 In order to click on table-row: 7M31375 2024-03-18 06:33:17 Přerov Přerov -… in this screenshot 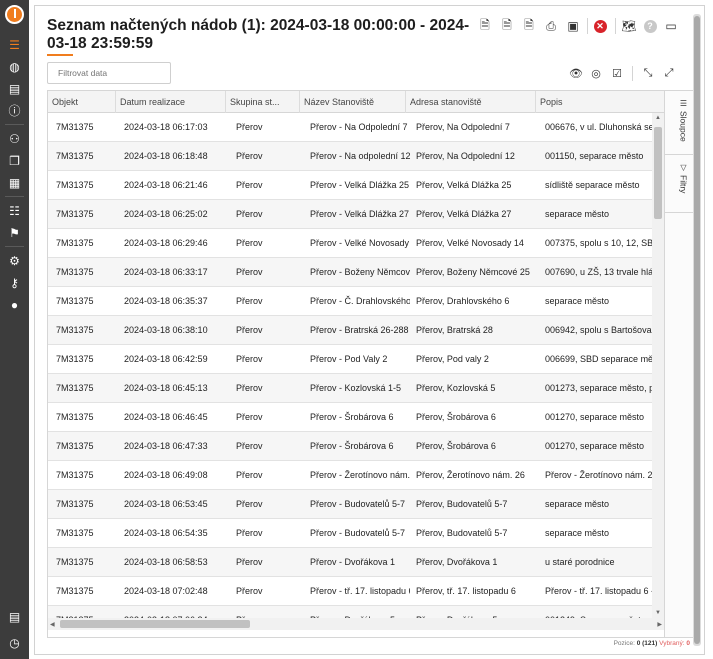, I will do `click(350, 272)`.